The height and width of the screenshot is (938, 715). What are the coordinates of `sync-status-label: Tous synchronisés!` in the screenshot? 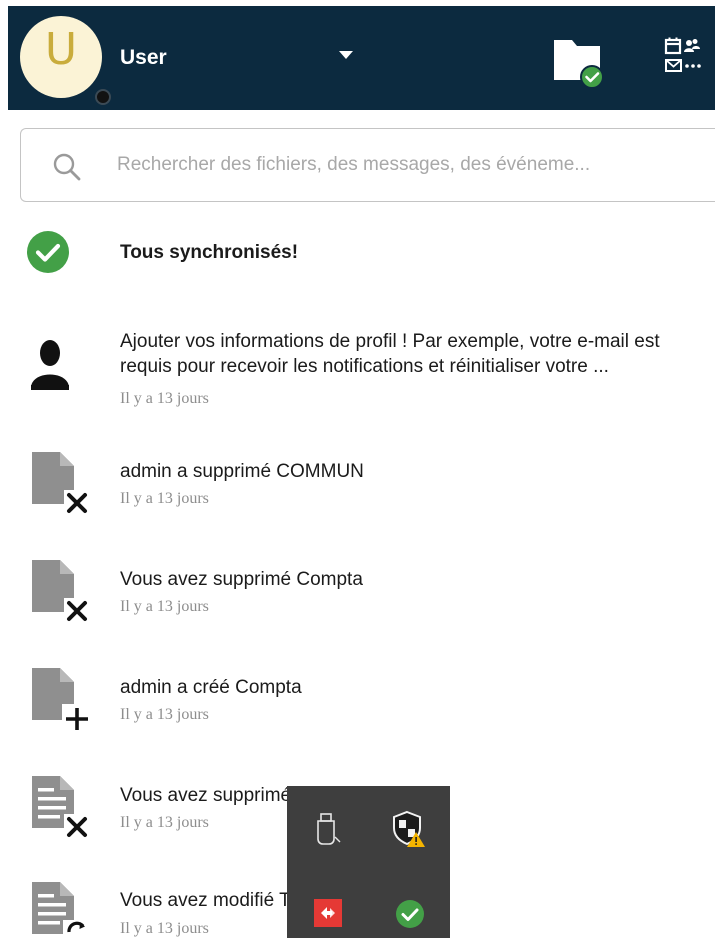 It's located at (209, 252).